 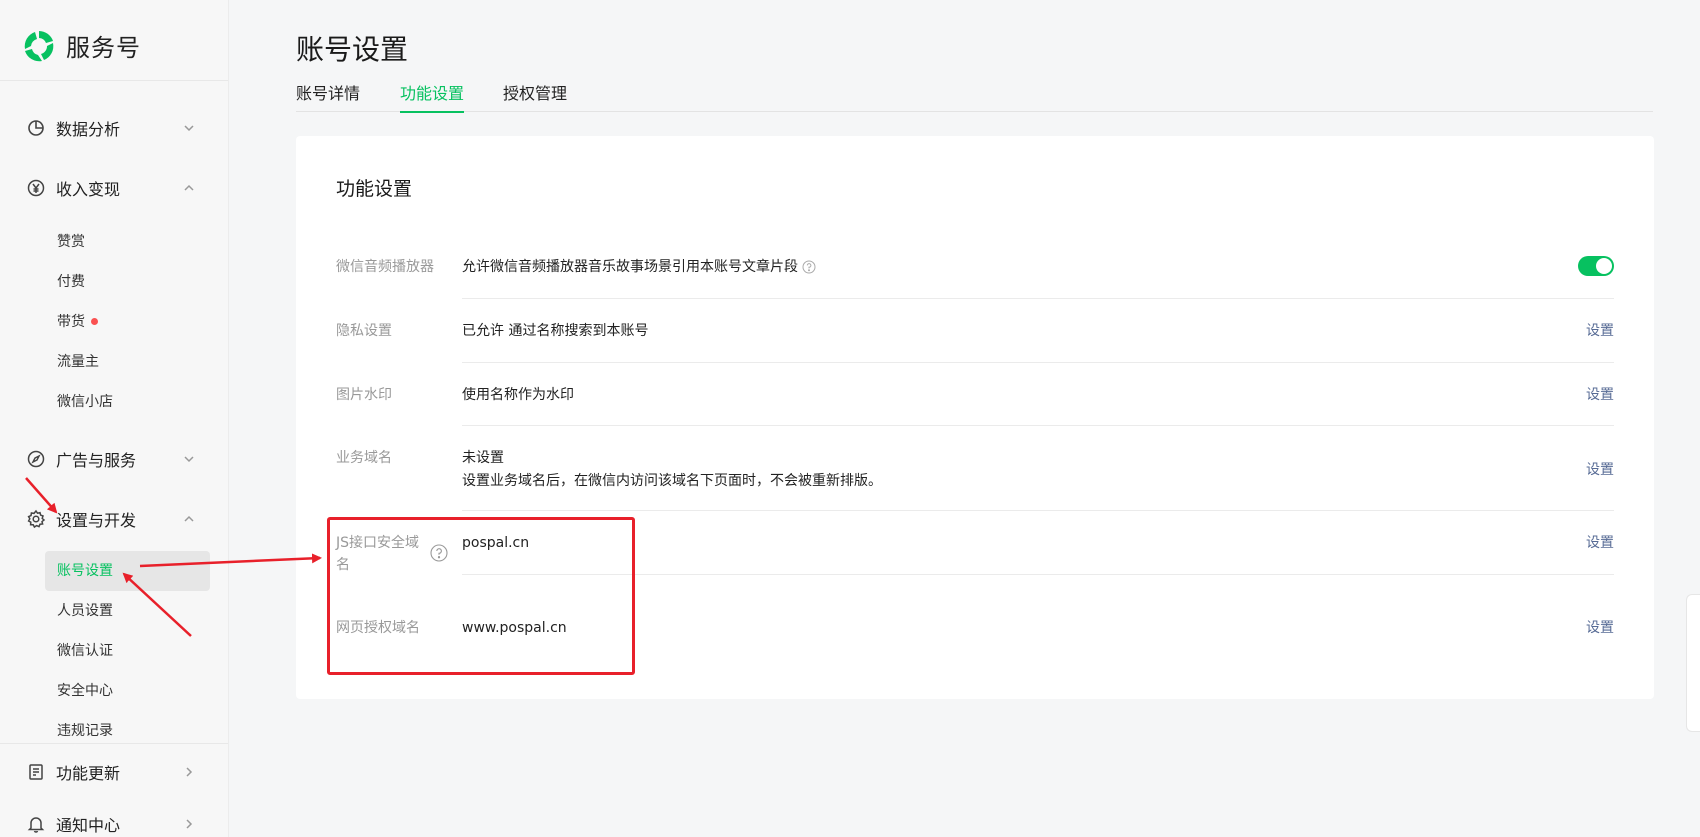 I want to click on sidebar-group-settings-dev: 设置与开发, so click(x=111, y=519).